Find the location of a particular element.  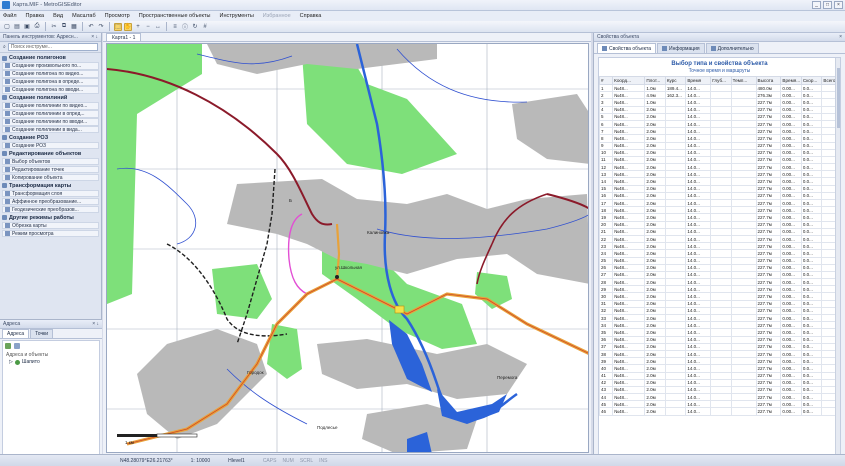

open-icon: ▤ is located at coordinates (17, 27).